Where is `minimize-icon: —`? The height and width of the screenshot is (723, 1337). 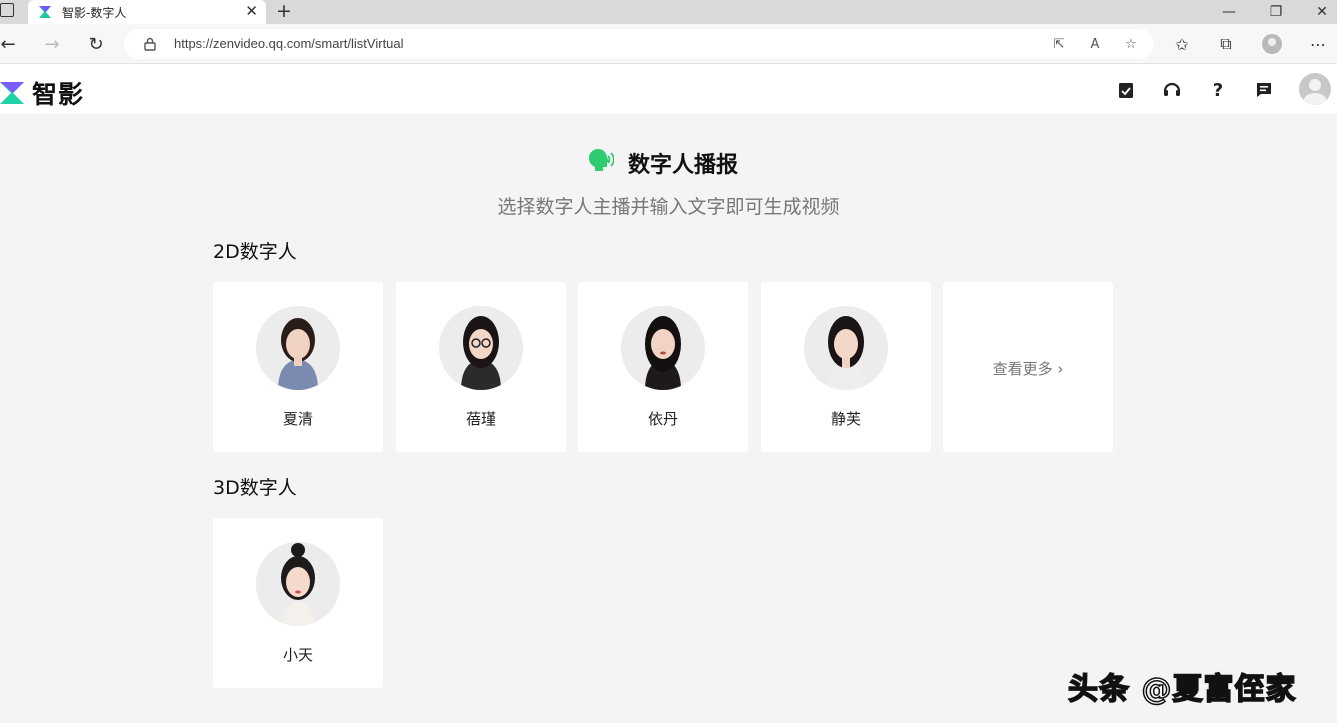 minimize-icon: — is located at coordinates (1229, 12).